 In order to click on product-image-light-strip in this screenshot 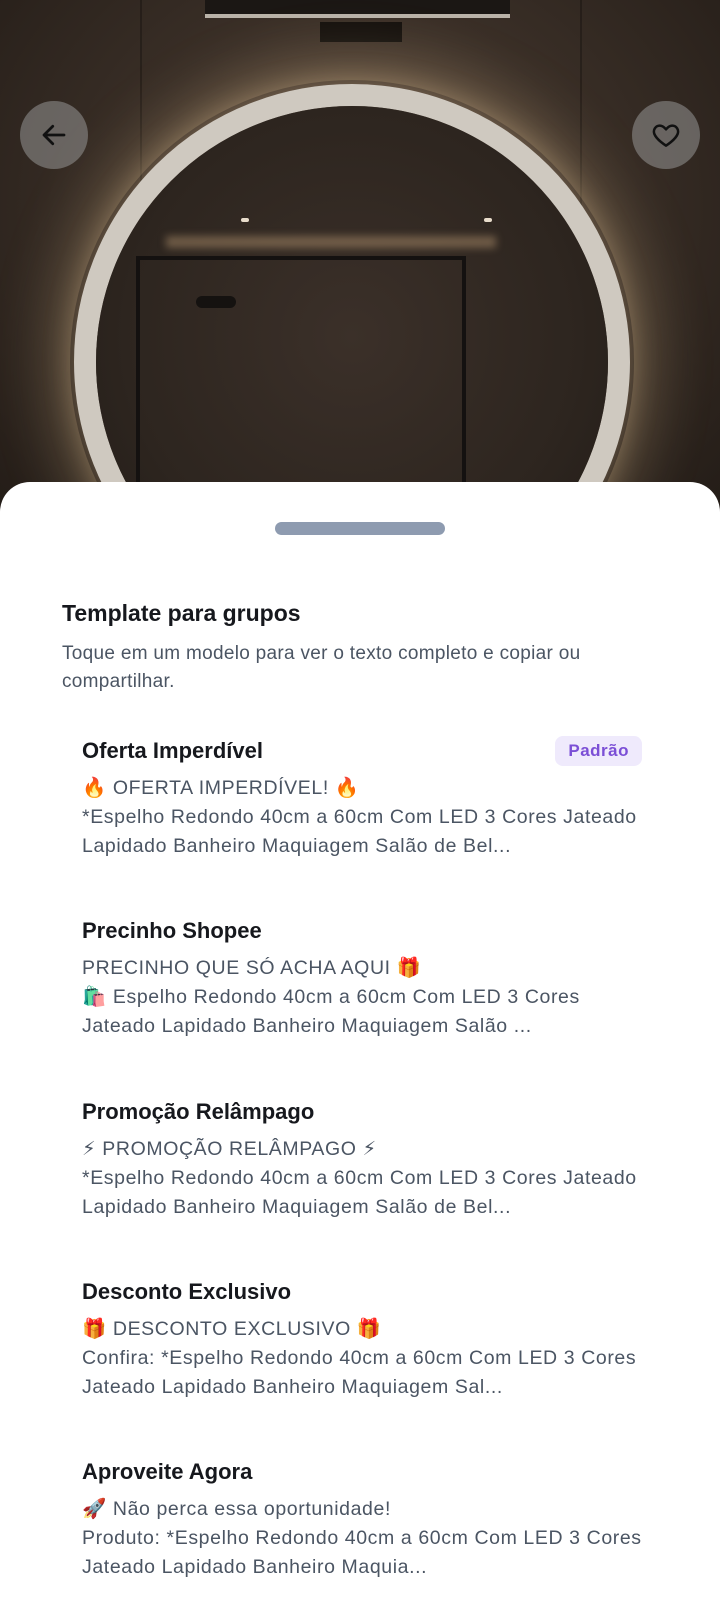, I will do `click(331, 242)`.